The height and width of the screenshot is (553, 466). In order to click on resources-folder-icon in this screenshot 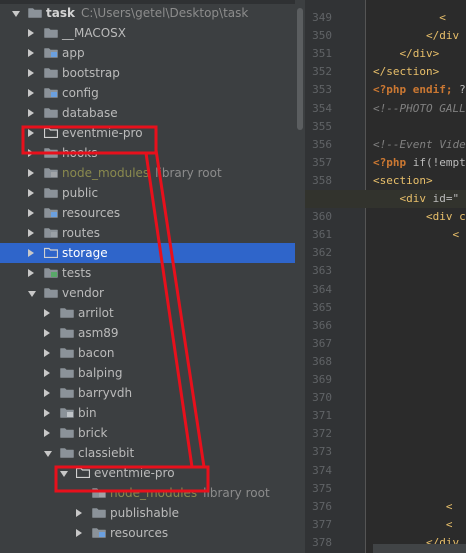, I will do `click(99, 532)`.